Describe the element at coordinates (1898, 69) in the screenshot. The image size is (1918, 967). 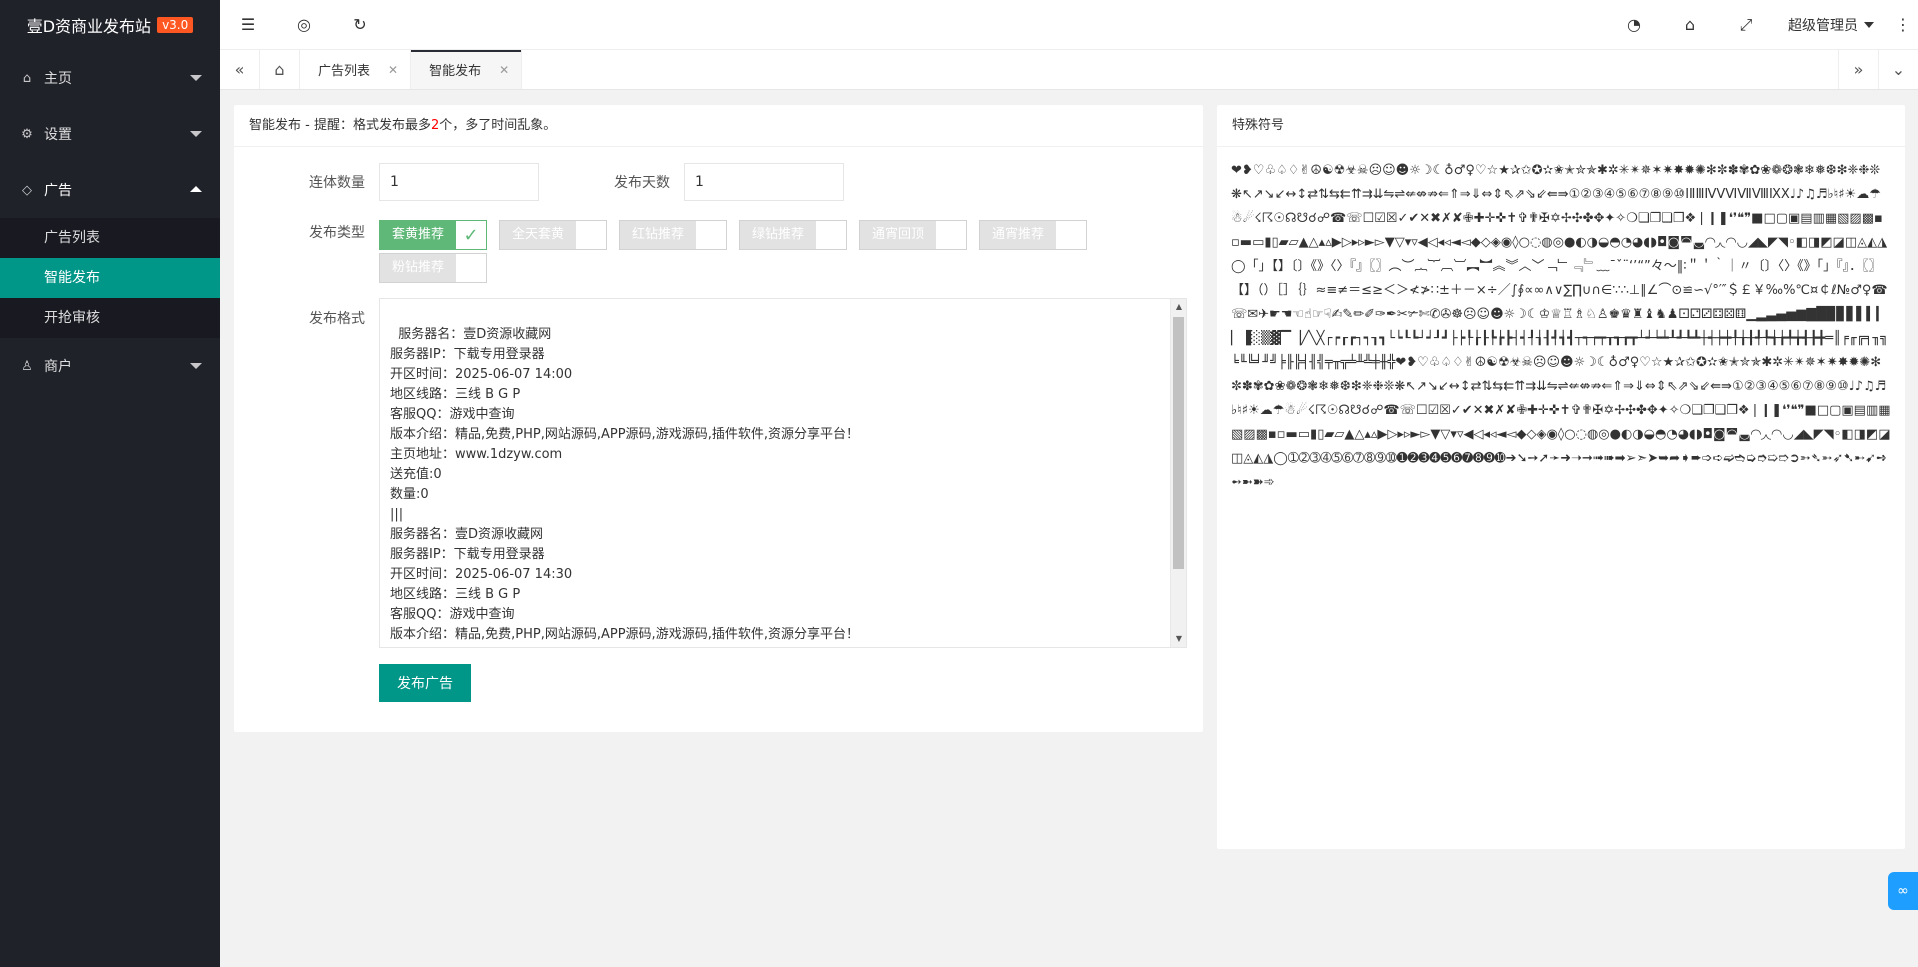
I see `tabs-dropdown-icon: ⌄` at that location.